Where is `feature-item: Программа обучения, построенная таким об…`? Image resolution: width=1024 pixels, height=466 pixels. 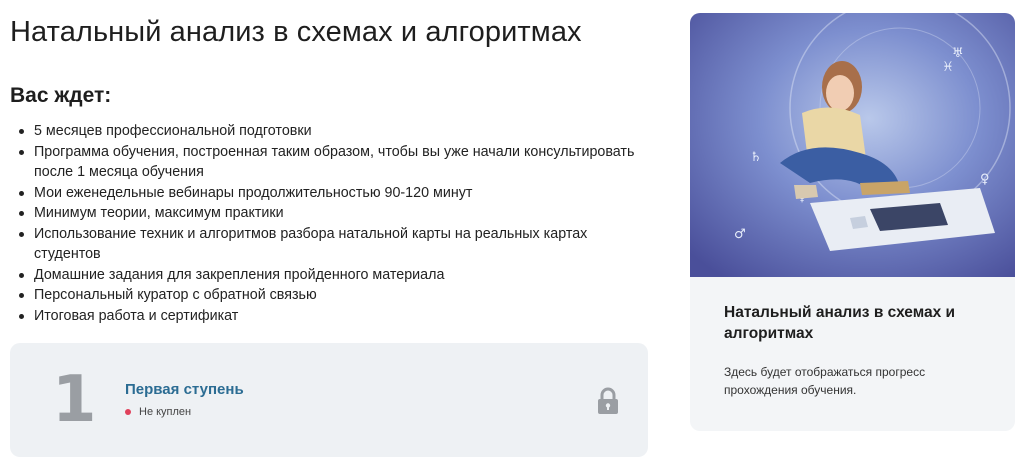
feature-item: Программа обучения, построенная таким об… is located at coordinates (336, 162).